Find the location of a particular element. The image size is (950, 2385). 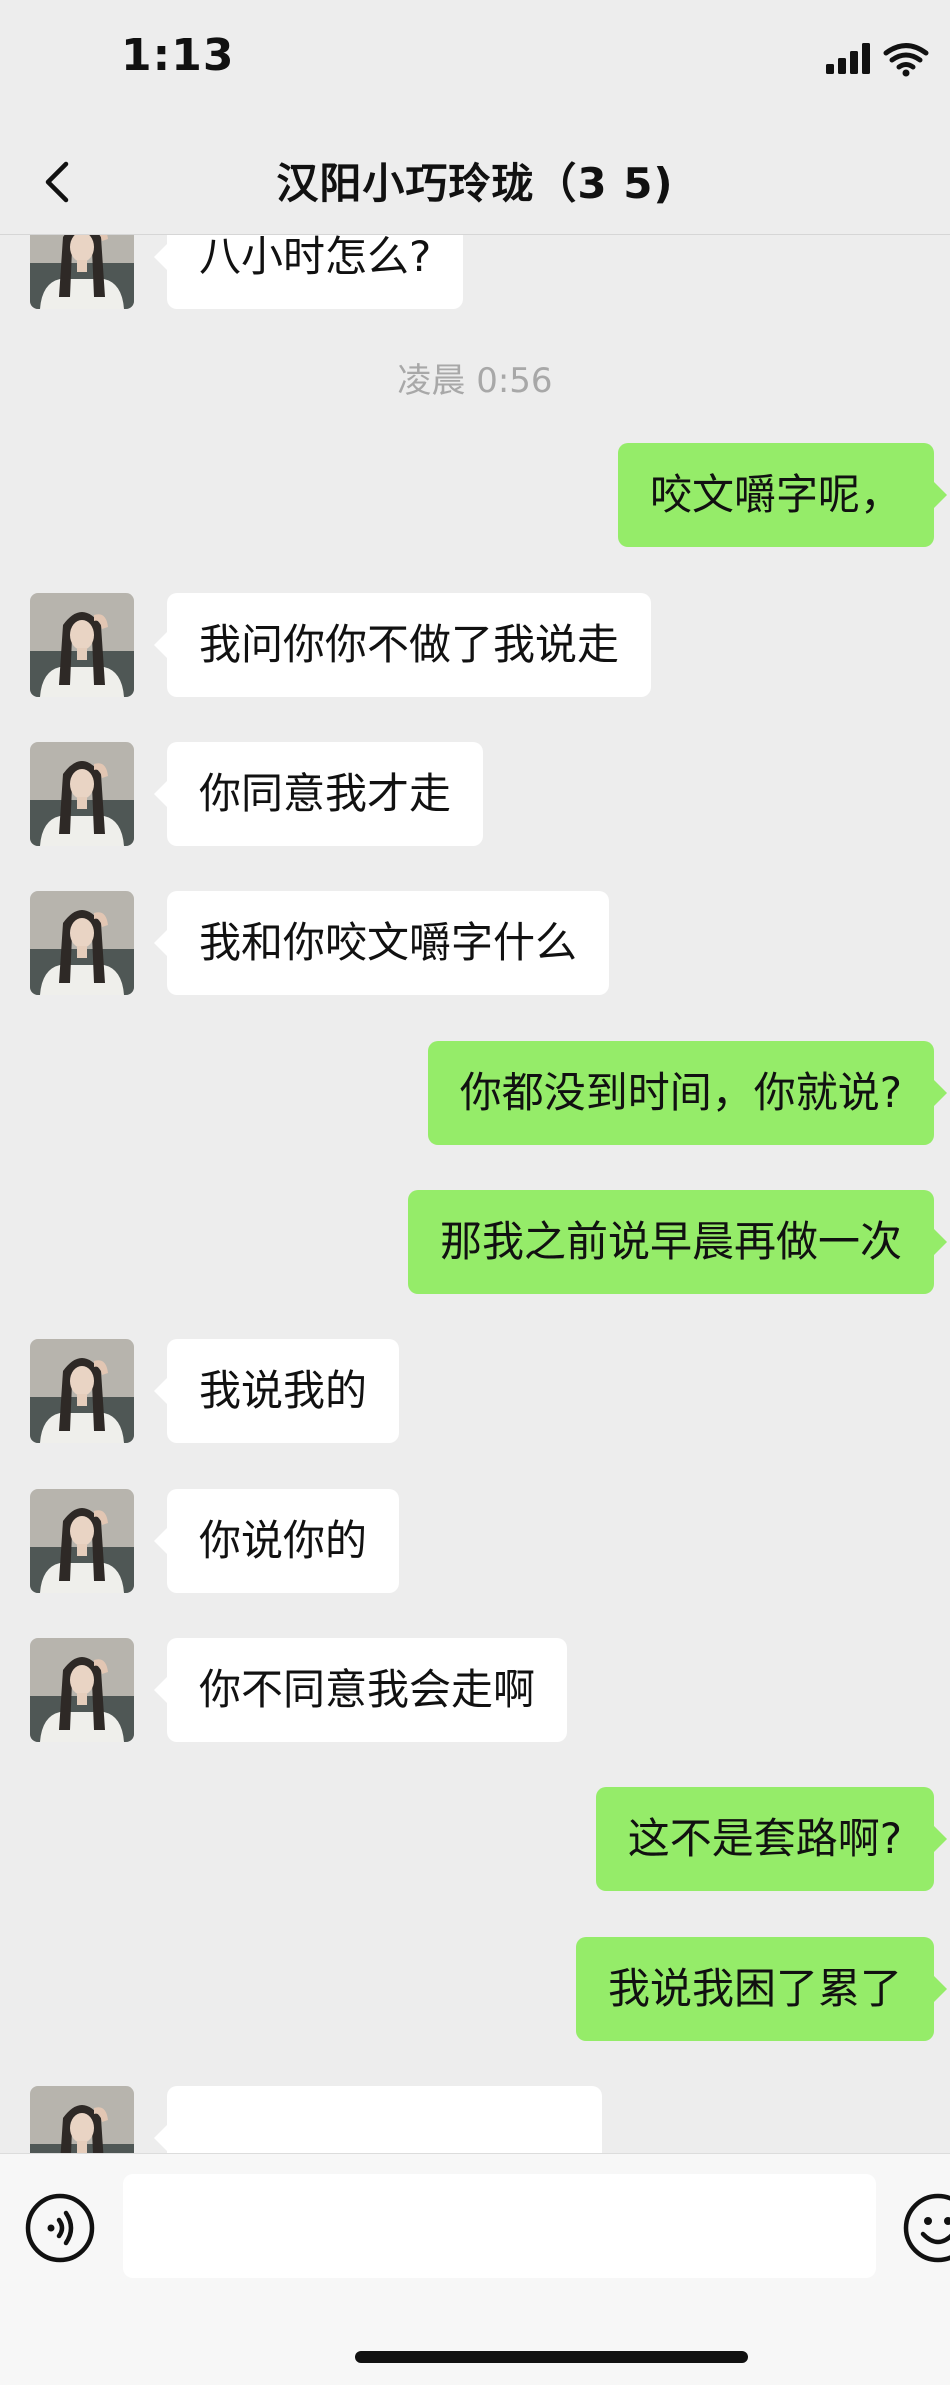

message-row-incoming: 你不同意我会走啊 is located at coordinates (475, 1690).